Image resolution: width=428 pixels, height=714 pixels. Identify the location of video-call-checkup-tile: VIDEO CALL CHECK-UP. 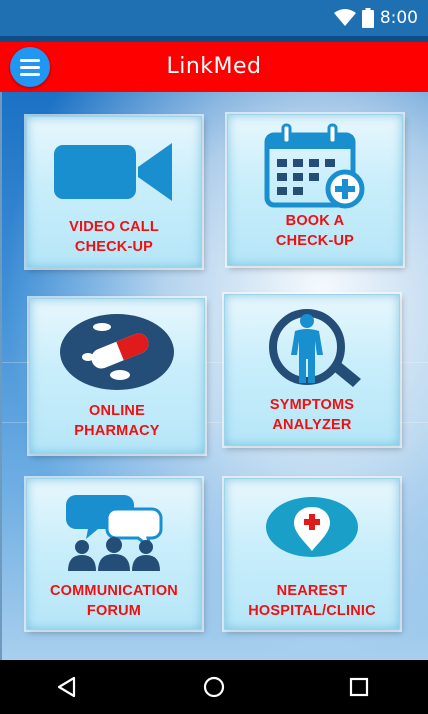
(114, 192).